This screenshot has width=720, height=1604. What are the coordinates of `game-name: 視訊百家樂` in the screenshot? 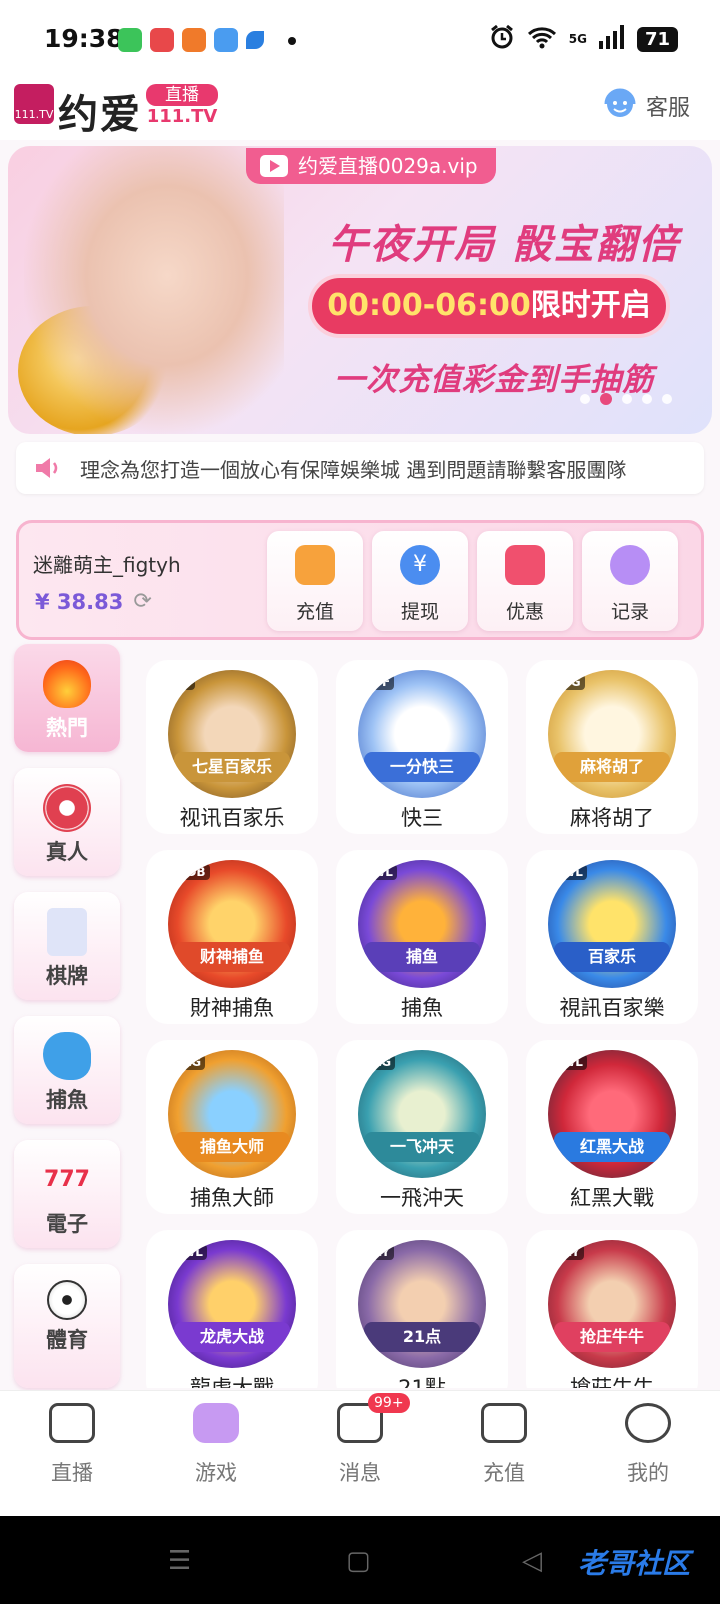 It's located at (612, 1008).